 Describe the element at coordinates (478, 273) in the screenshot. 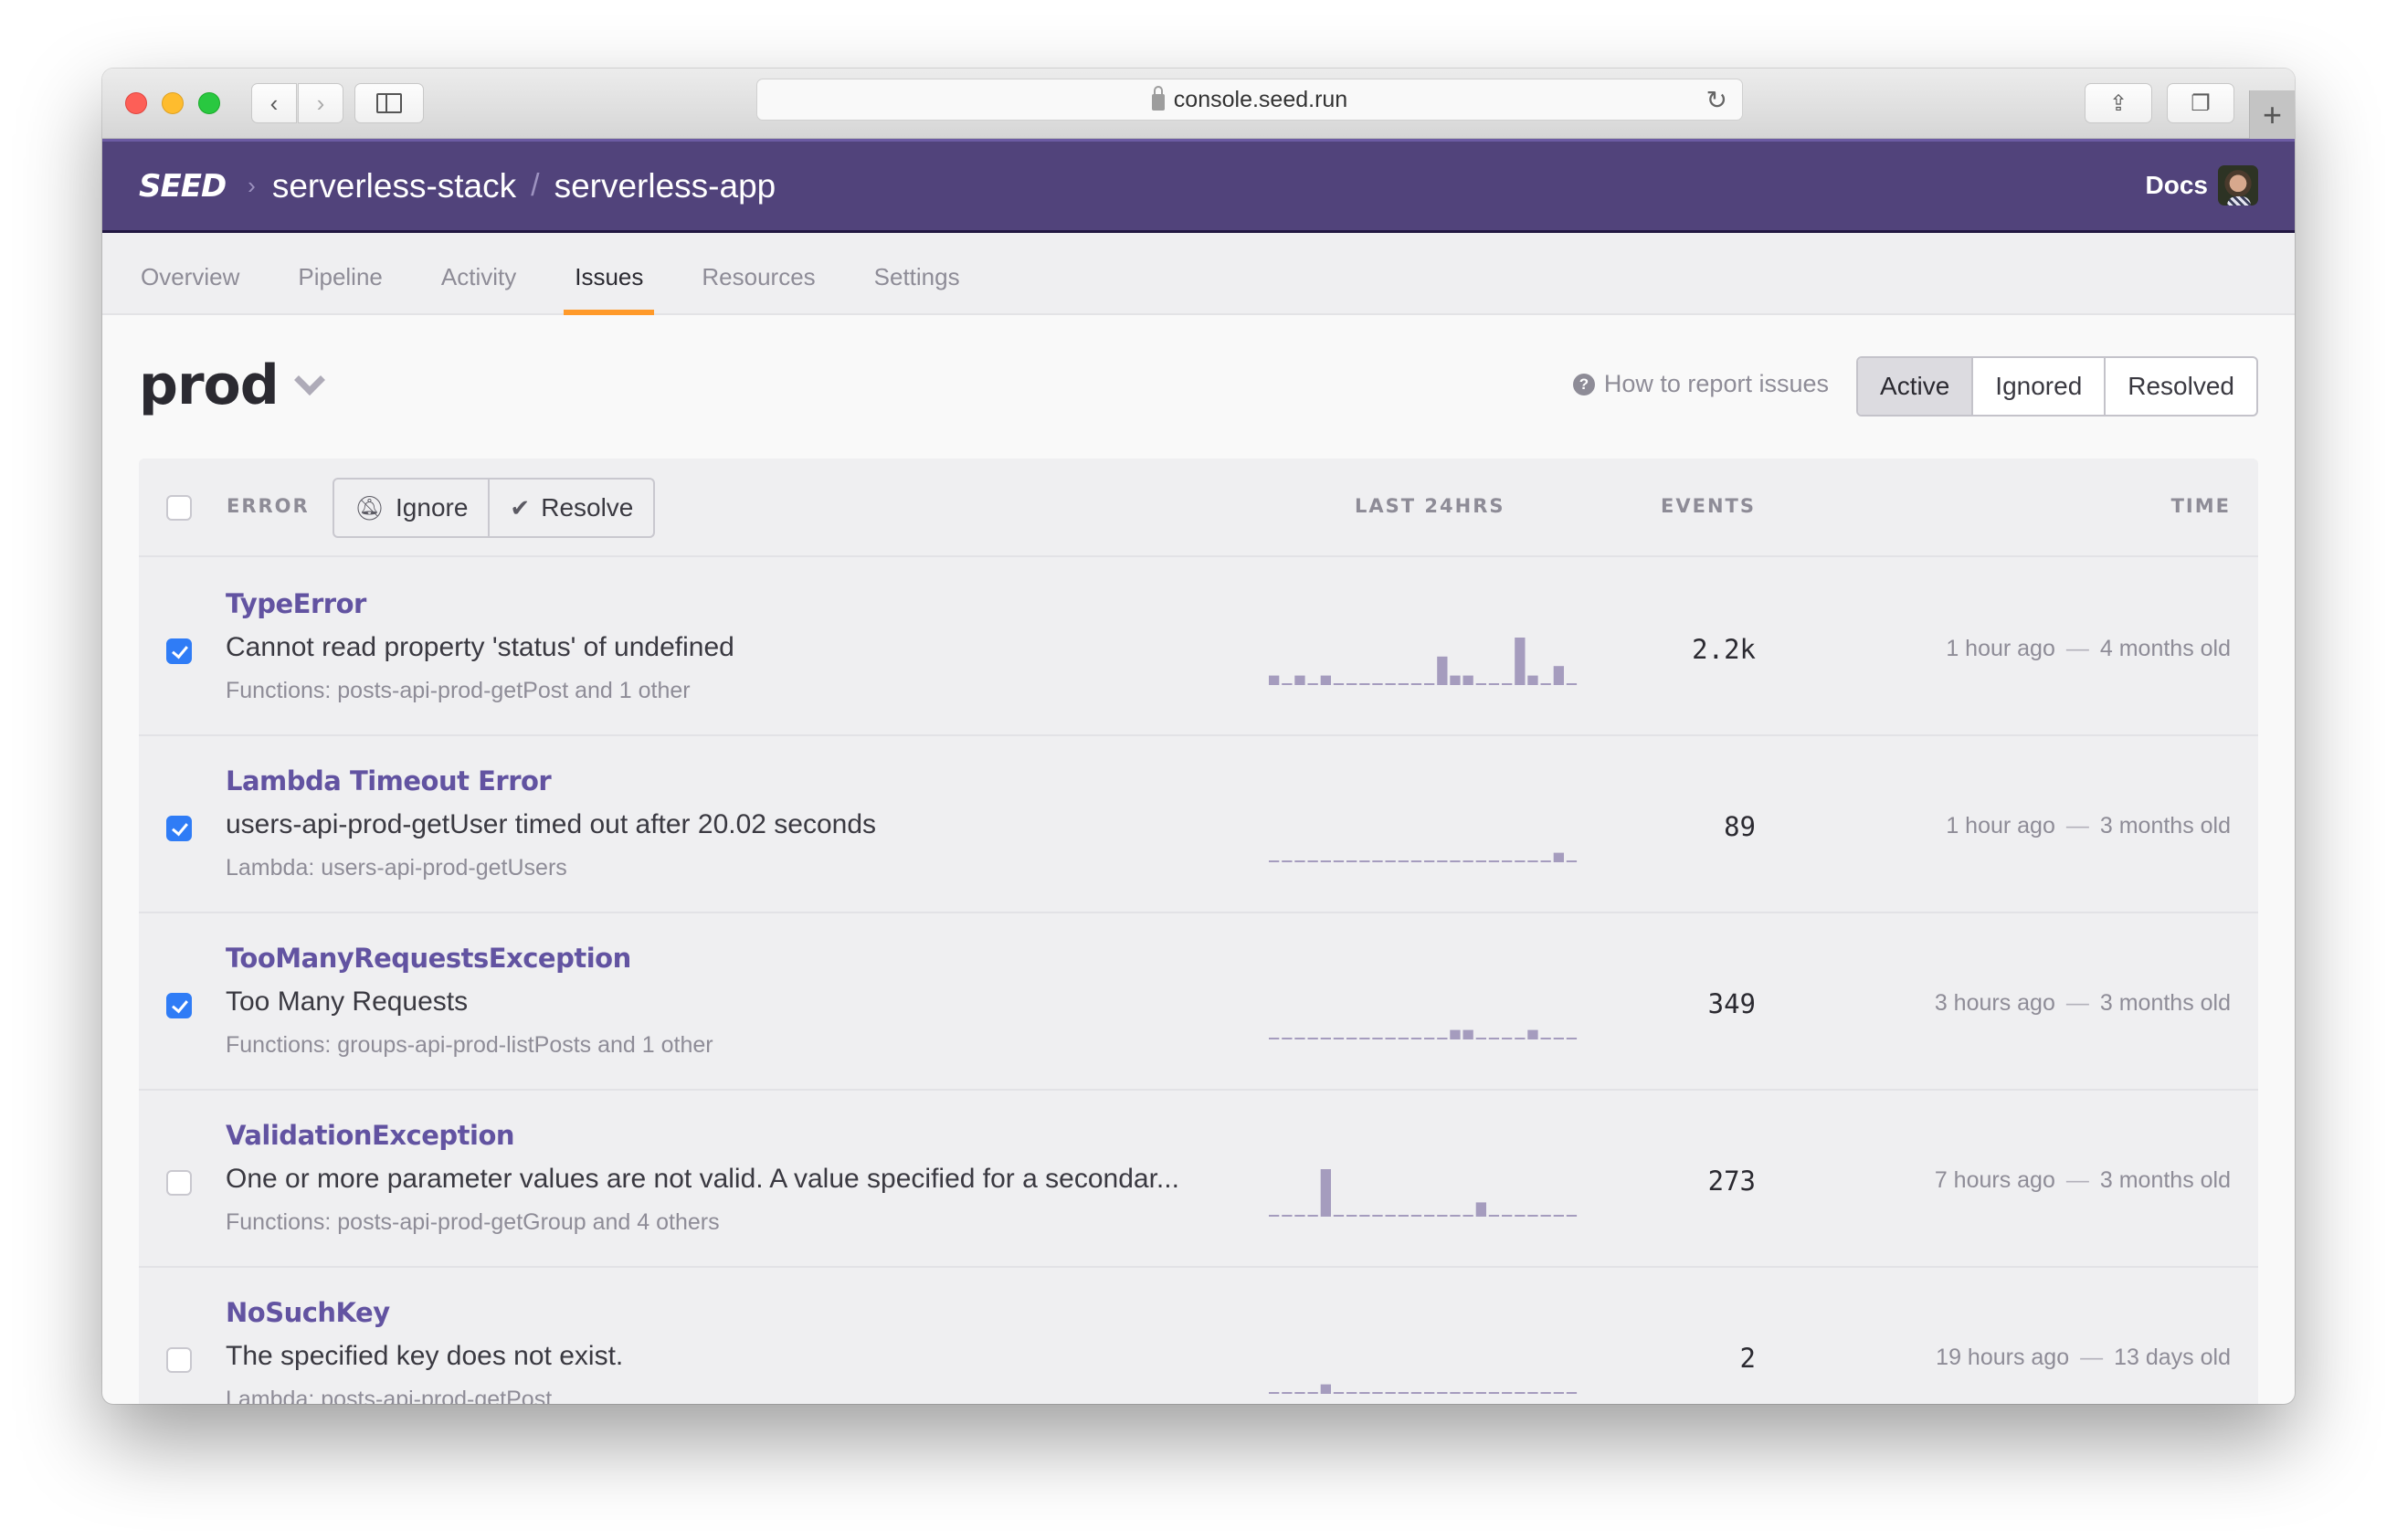

I see `tab-activity: Activity` at that location.